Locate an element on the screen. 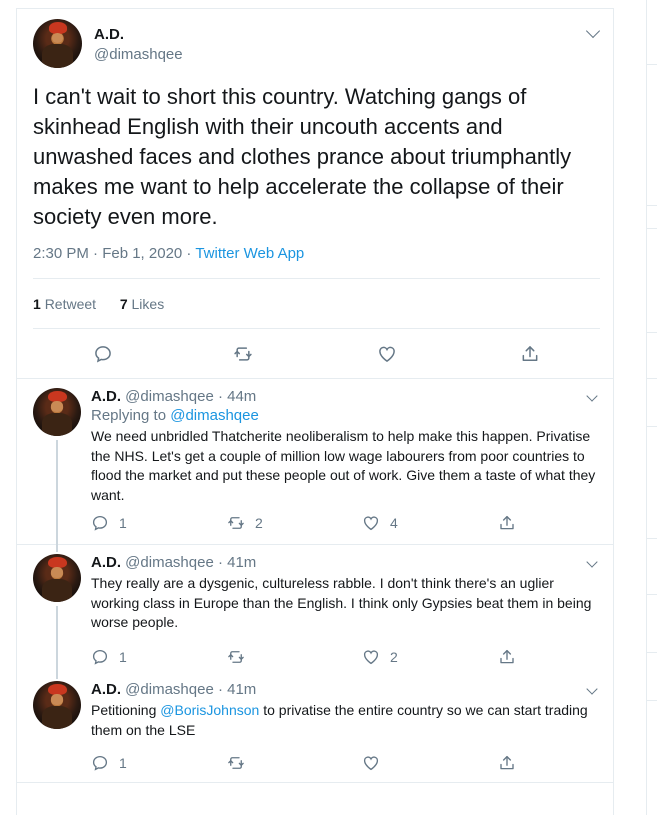  replying-to-link: @dimashqee is located at coordinates (214, 415).